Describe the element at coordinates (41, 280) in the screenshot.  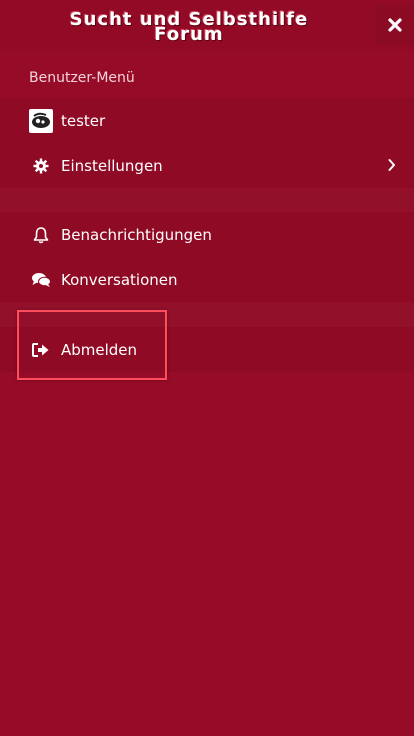
I see `chat-bubbles-icon` at that location.